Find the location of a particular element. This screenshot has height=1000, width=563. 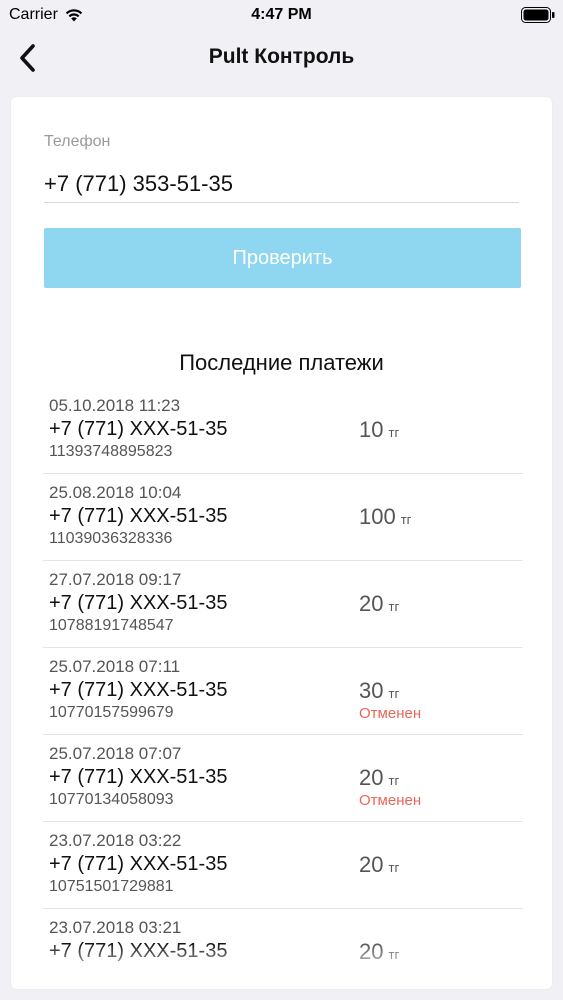

payment-date: 25.07.2018 07:11 is located at coordinates (115, 666).